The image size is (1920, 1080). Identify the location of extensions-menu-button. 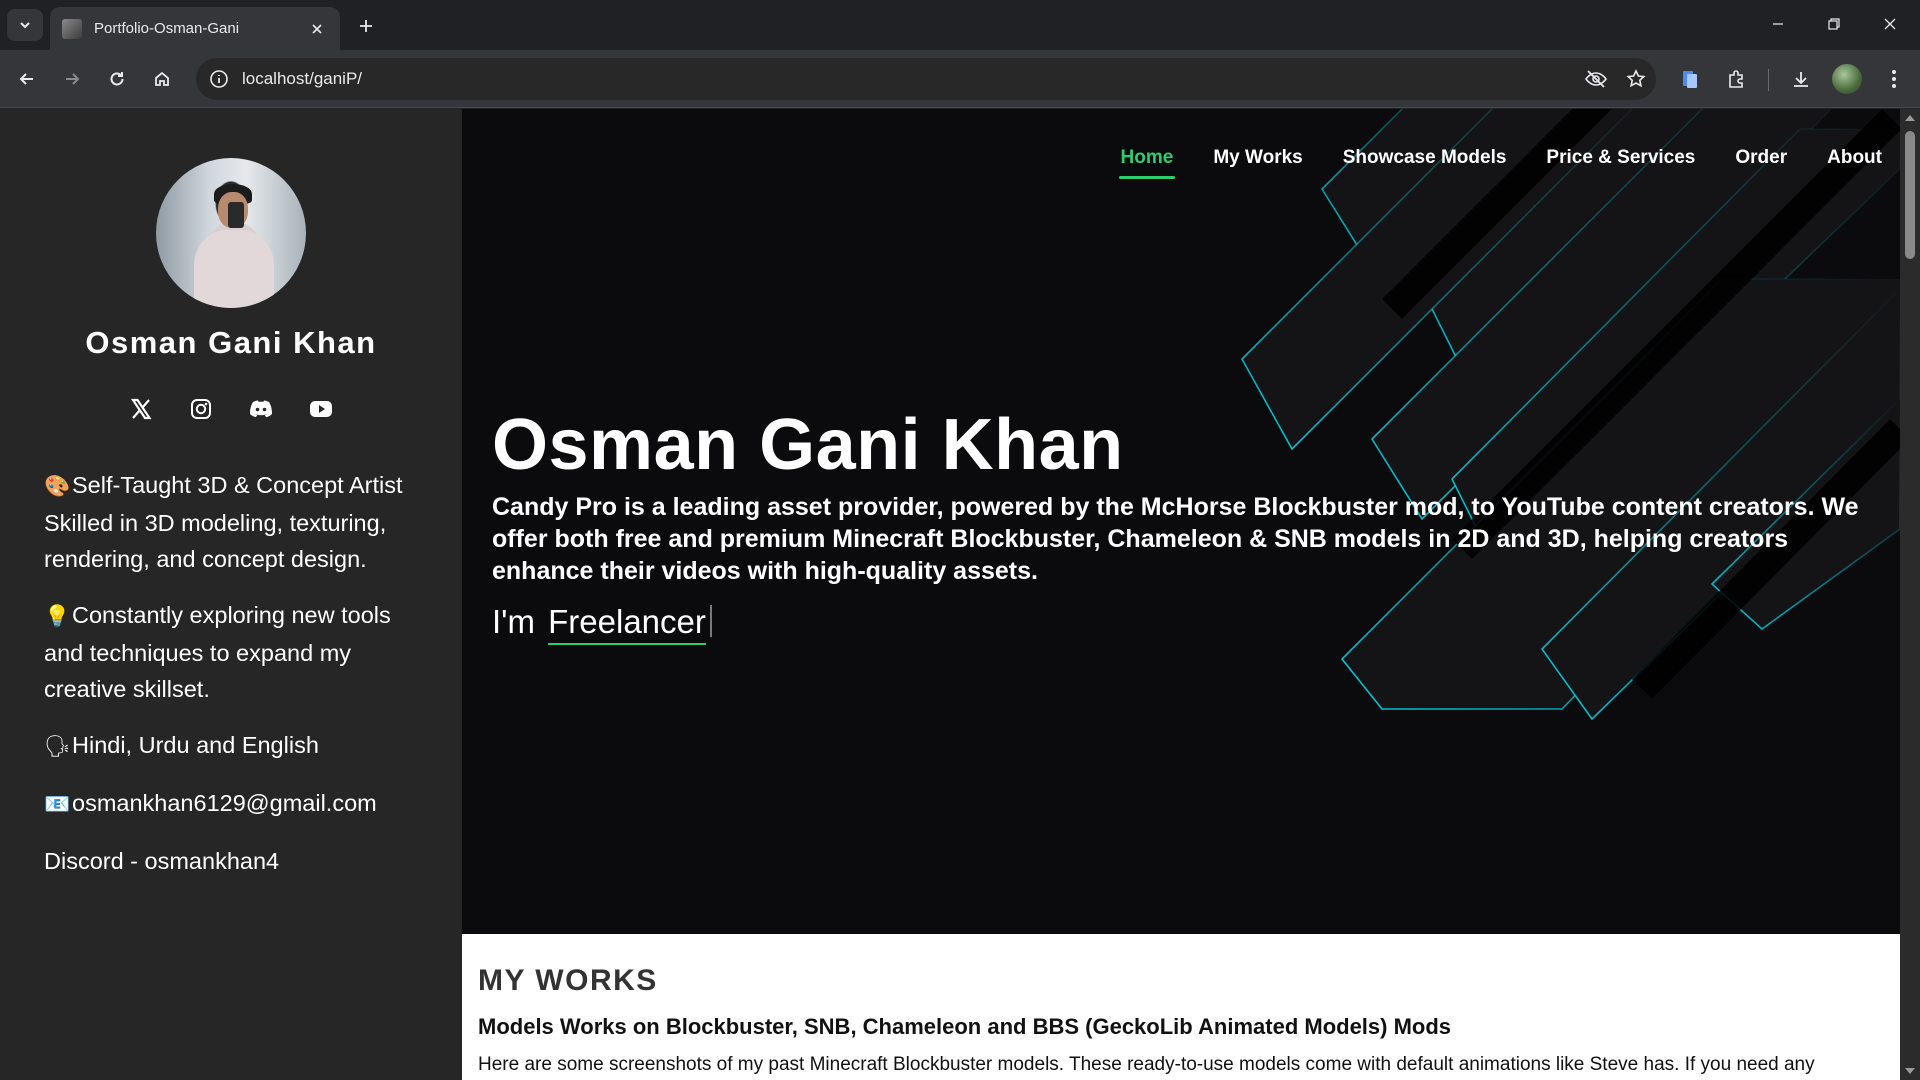
(1736, 79).